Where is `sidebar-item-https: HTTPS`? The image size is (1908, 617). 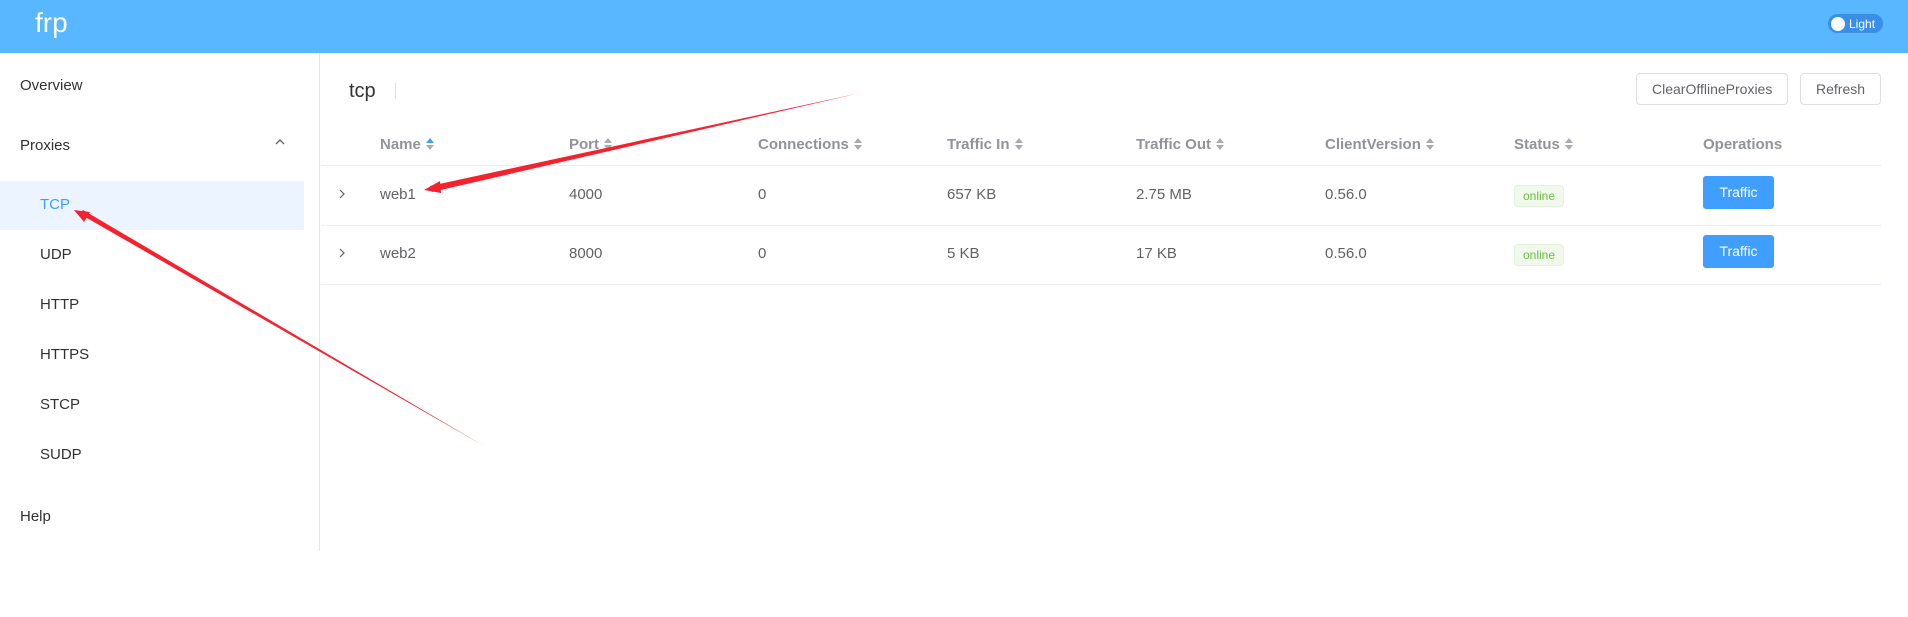 sidebar-item-https: HTTPS is located at coordinates (152, 355).